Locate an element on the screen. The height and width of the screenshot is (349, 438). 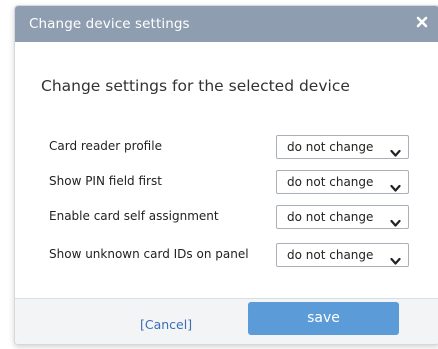
setting-label: Show unknown card IDs on panel is located at coordinates (149, 254).